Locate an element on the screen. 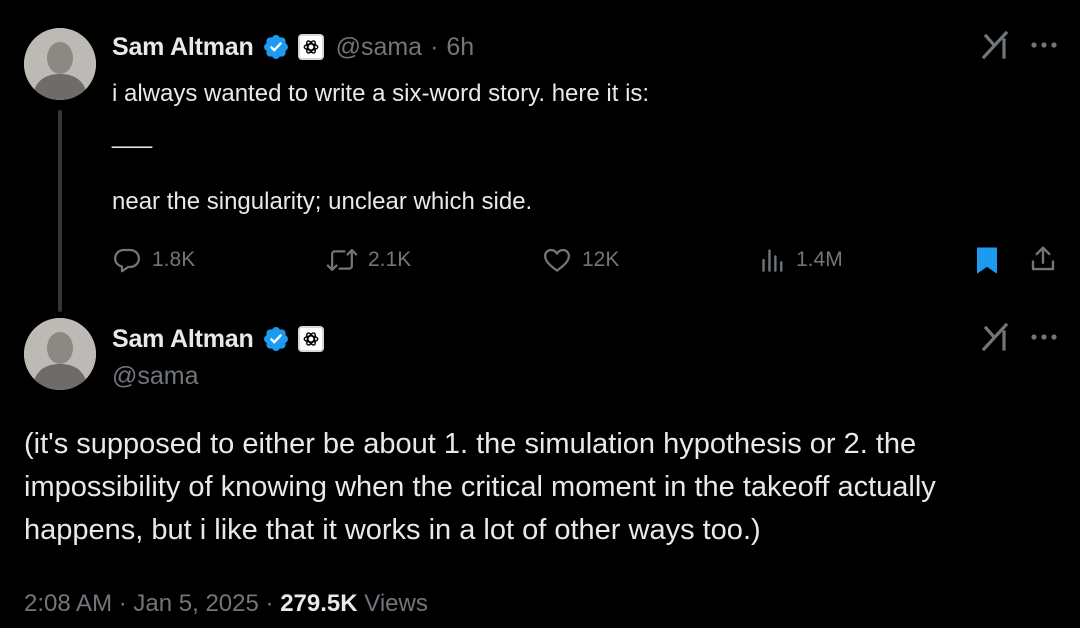  heart-icon is located at coordinates (557, 260).